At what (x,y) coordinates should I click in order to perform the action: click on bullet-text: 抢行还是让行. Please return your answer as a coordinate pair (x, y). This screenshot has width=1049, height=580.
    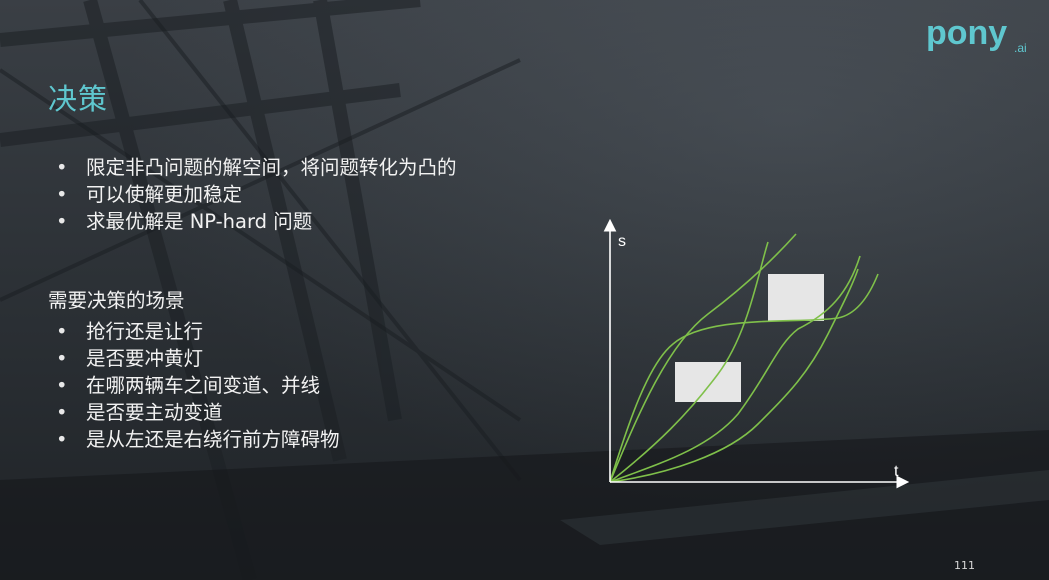
    Looking at the image, I should click on (145, 331).